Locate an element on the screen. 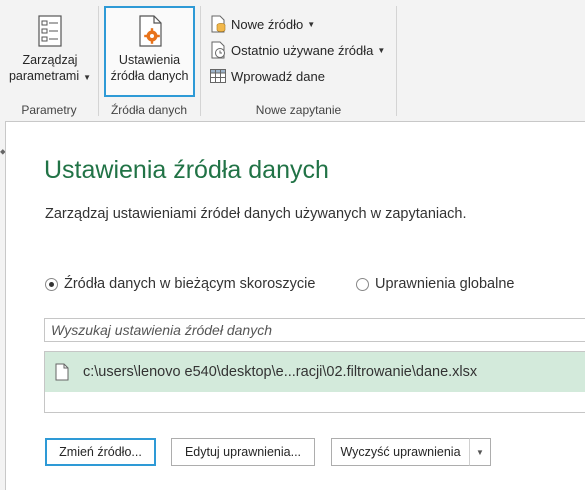 The image size is (585, 490). new-source-label: Nowe źródło is located at coordinates (267, 24).